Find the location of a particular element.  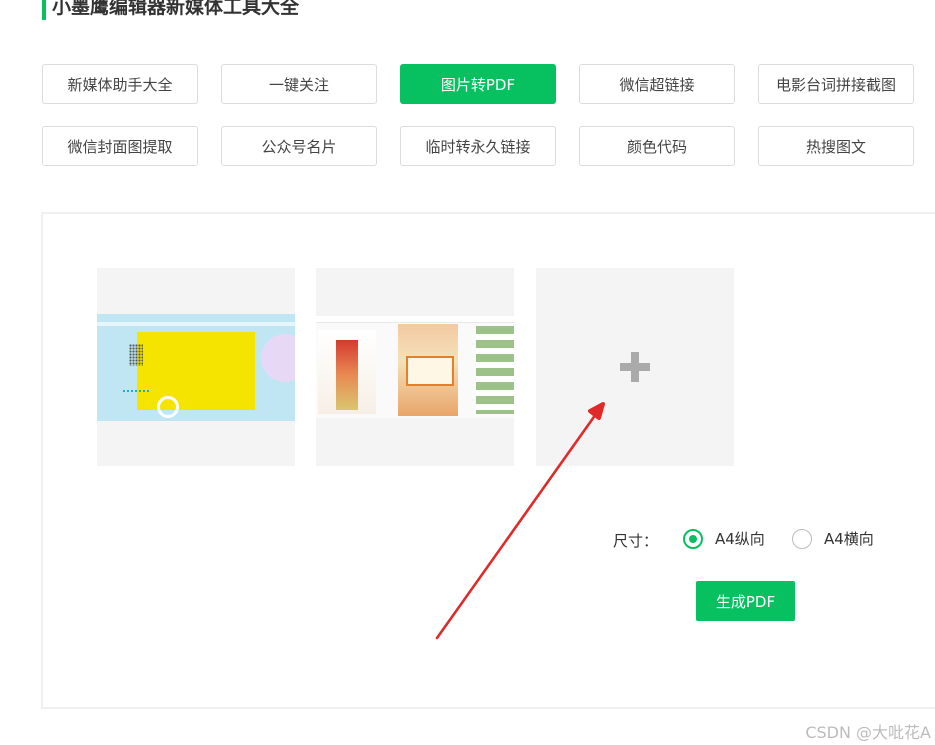

tool-button-cover-extract: 微信封面图提取 is located at coordinates (120, 146).